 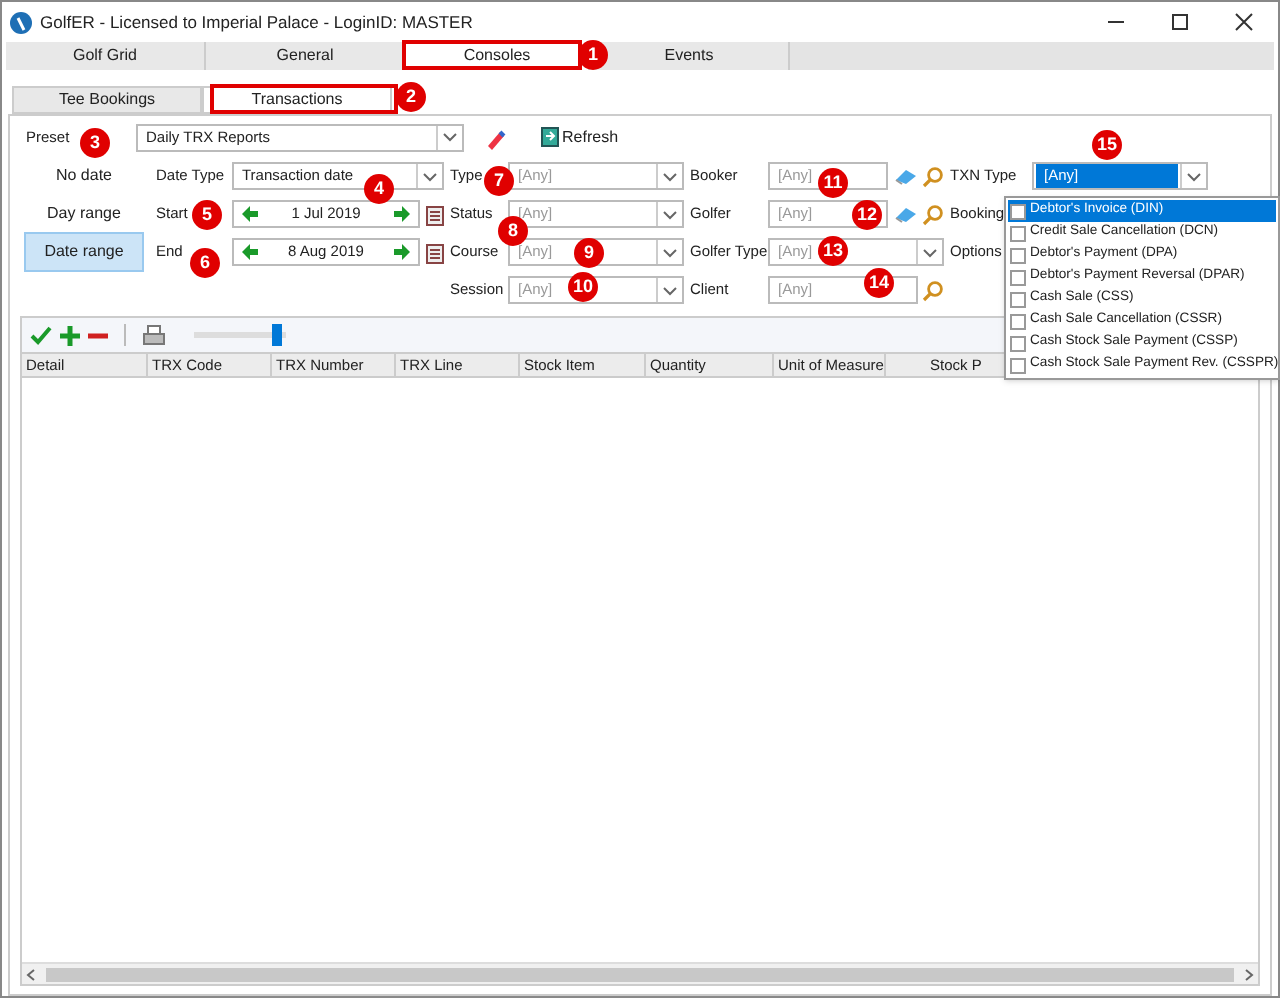 I want to click on maximize-icon, so click(x=1180, y=22).